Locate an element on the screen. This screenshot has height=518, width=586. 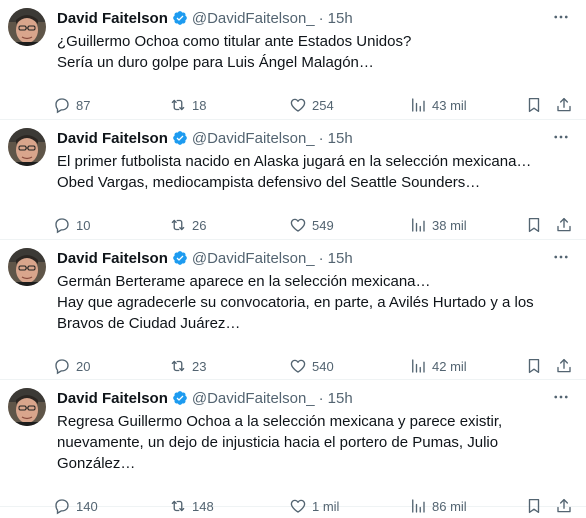
views-count: 38 mil is located at coordinates (449, 225).